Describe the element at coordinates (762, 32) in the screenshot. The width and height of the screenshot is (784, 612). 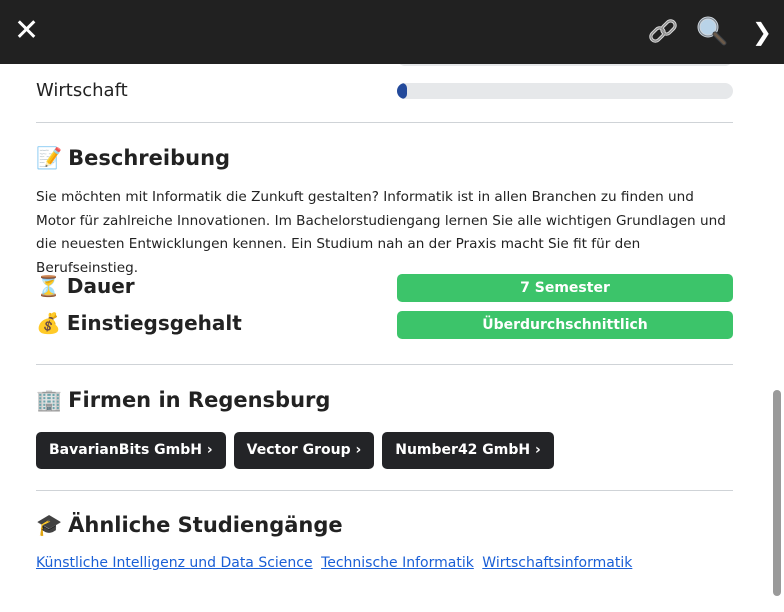
I see `chevron-right-icon: ❯` at that location.